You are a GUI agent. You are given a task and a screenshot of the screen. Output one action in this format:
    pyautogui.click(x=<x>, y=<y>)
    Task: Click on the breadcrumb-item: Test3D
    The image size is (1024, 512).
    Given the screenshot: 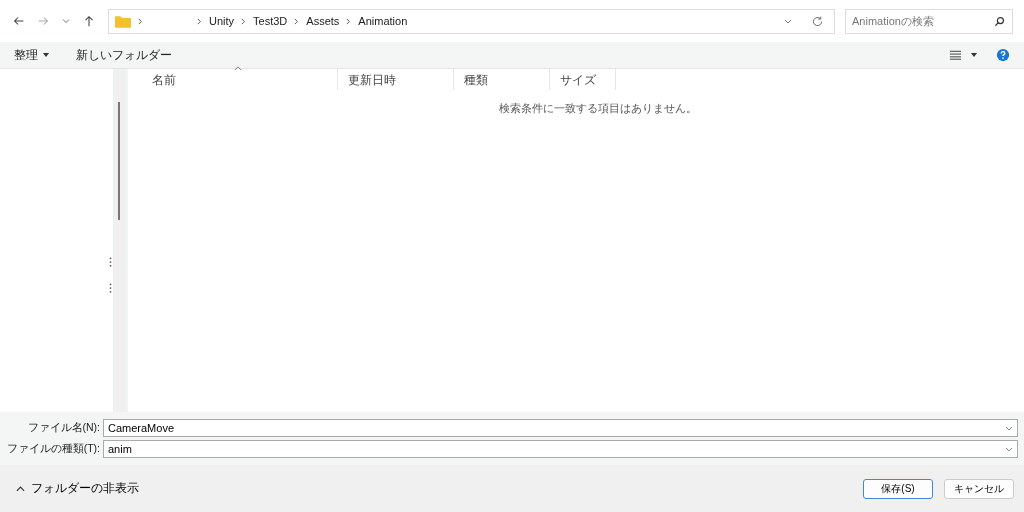 What is the action you would take?
    pyautogui.click(x=270, y=21)
    